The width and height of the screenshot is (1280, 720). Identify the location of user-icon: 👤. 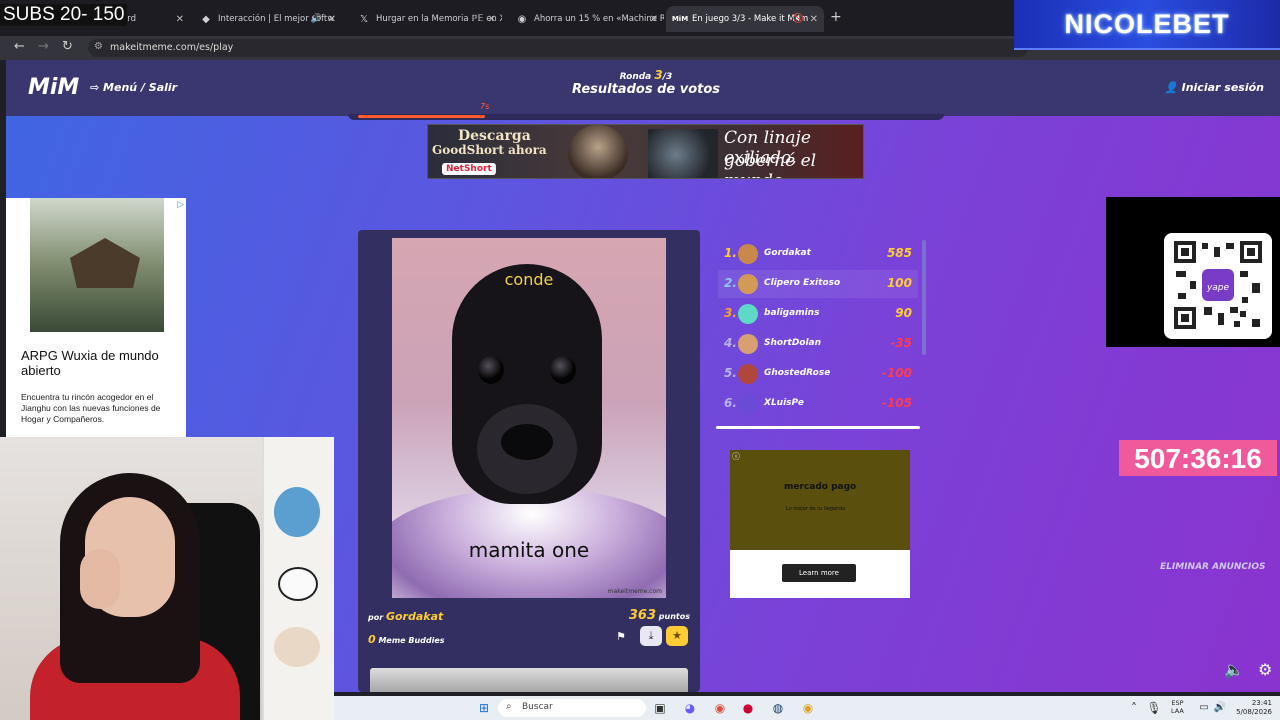
(1173, 87).